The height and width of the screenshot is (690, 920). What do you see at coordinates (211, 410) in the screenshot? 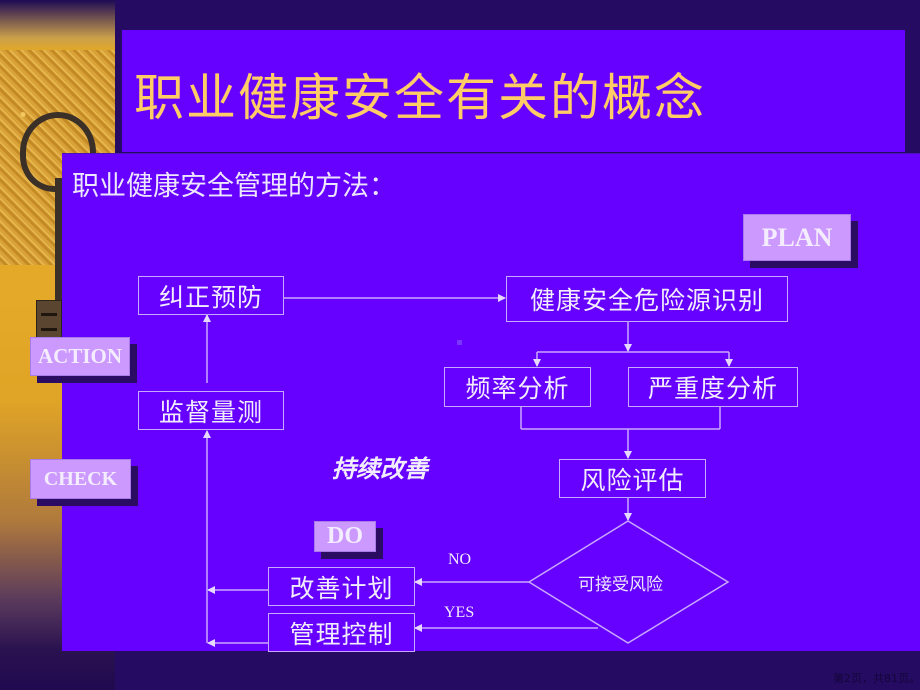
I see `node-monitoring-measurement: 监督量测` at bounding box center [211, 410].